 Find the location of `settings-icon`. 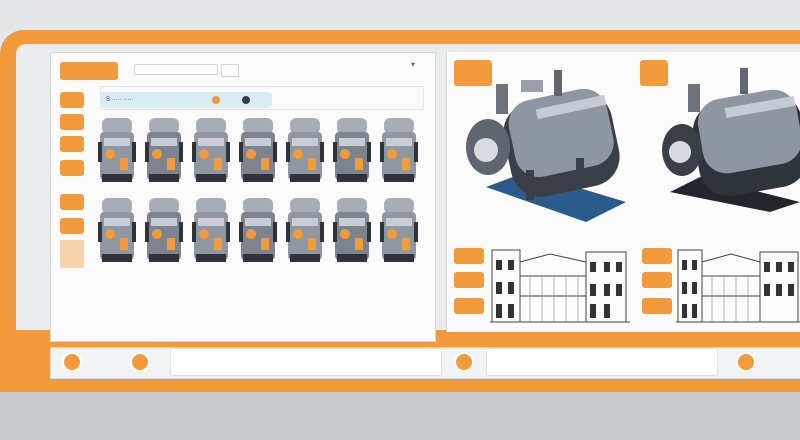

settings-icon is located at coordinates (140, 362).